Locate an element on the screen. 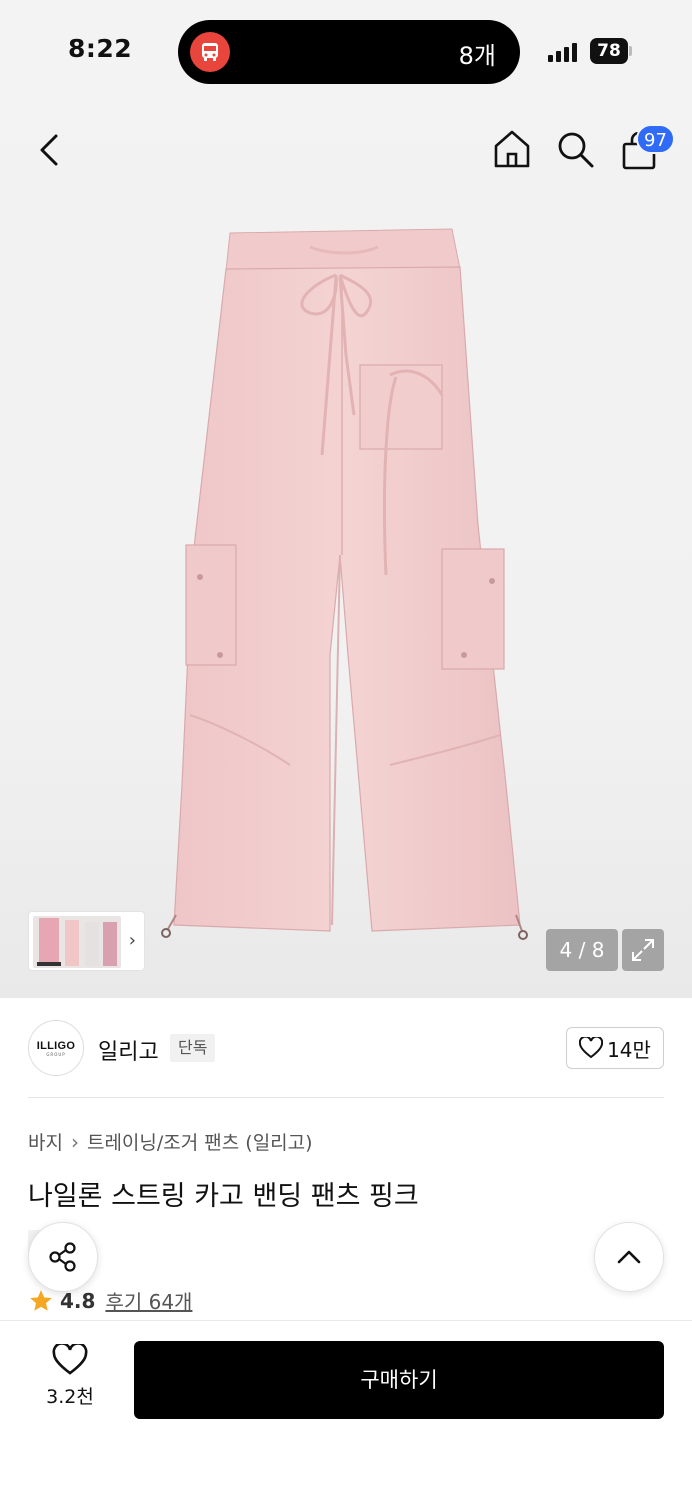 The width and height of the screenshot is (692, 1500). breadcrumb-category: 바지 is located at coordinates (45, 1141).